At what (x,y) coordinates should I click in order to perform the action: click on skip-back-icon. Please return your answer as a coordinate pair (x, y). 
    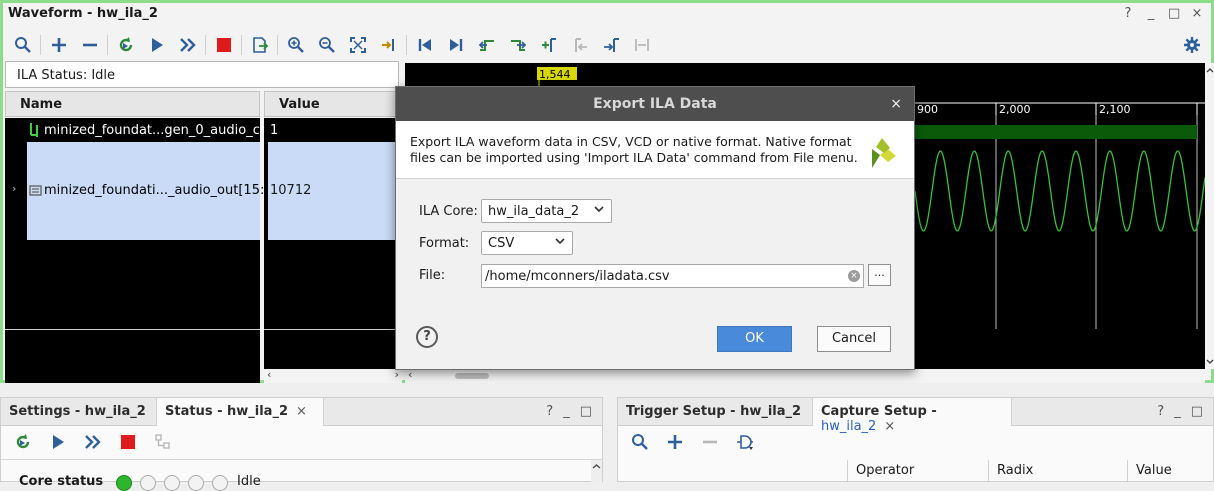
    Looking at the image, I should click on (424, 45).